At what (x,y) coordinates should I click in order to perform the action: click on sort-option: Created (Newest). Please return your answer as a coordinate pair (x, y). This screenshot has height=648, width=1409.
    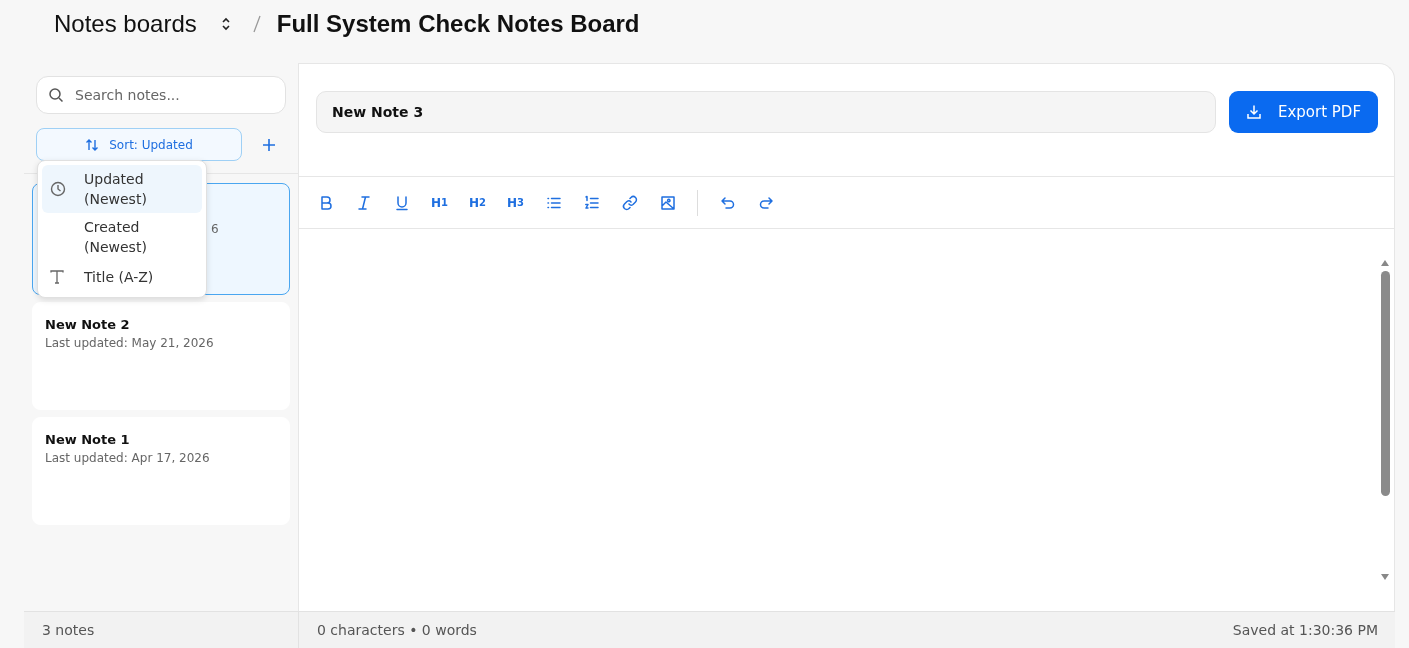
    Looking at the image, I should click on (122, 237).